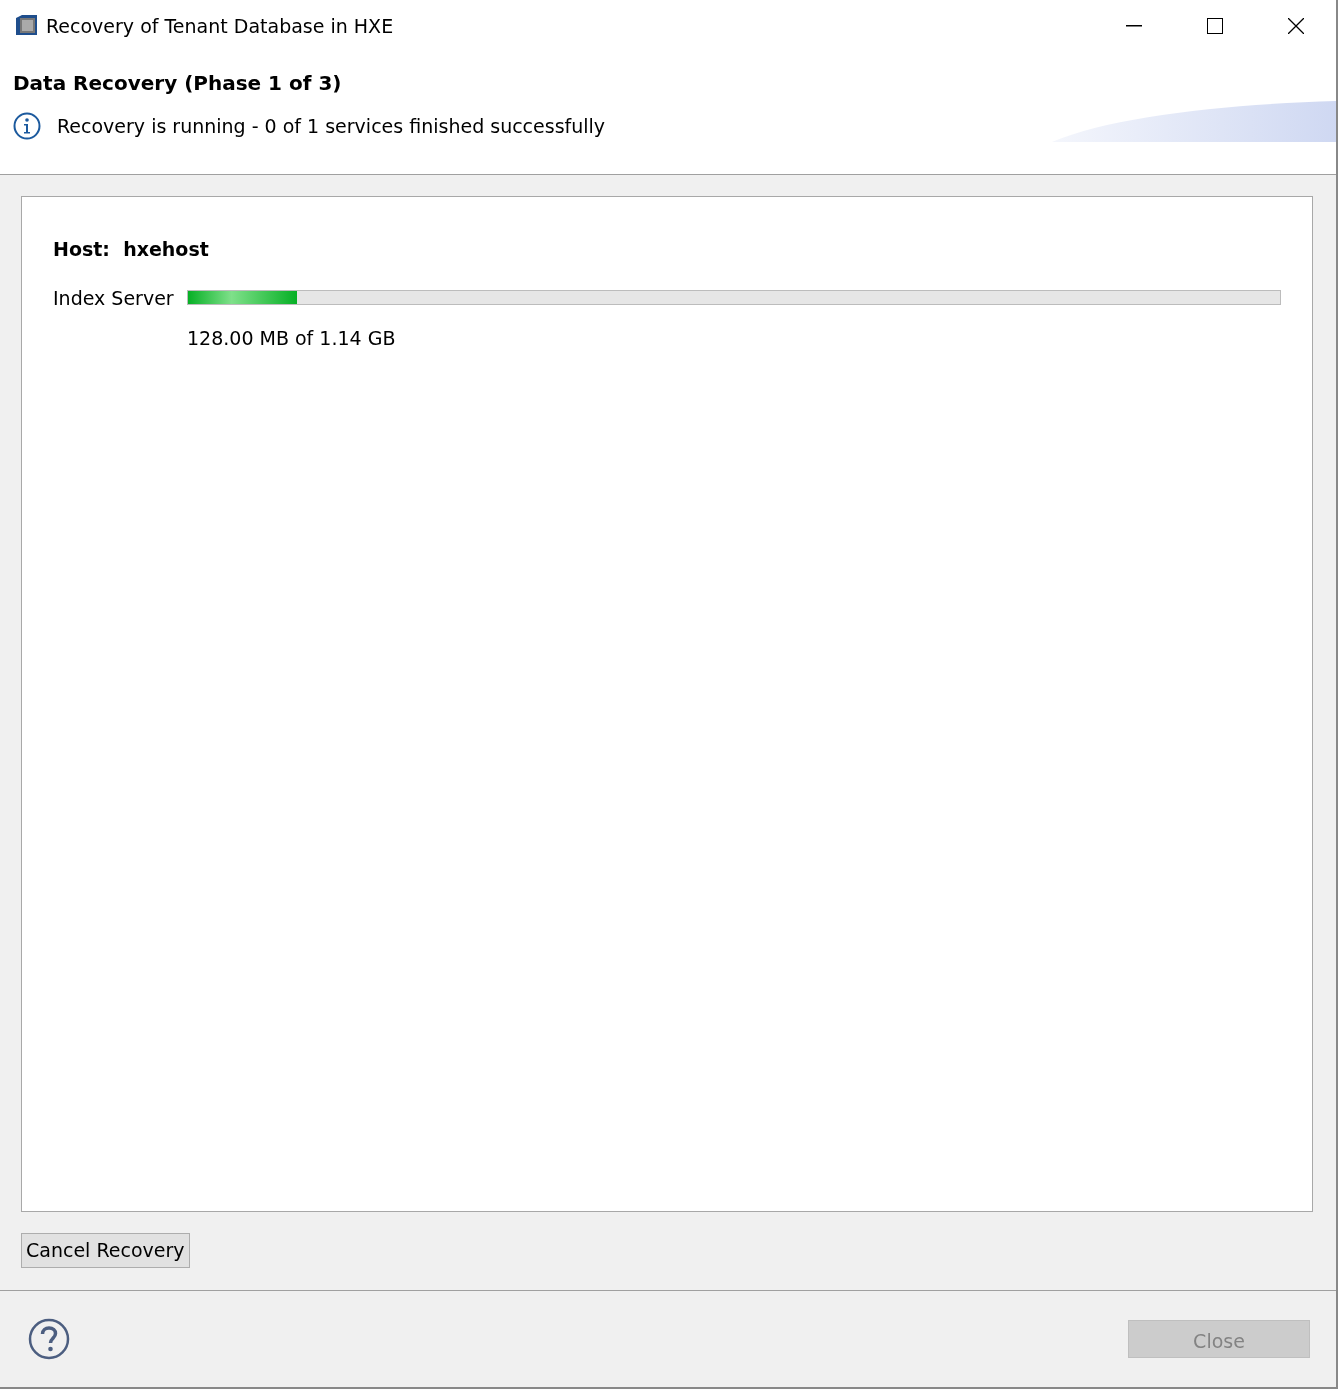 This screenshot has width=1341, height=1391. Describe the element at coordinates (27, 126) in the screenshot. I see `info-icon` at that location.